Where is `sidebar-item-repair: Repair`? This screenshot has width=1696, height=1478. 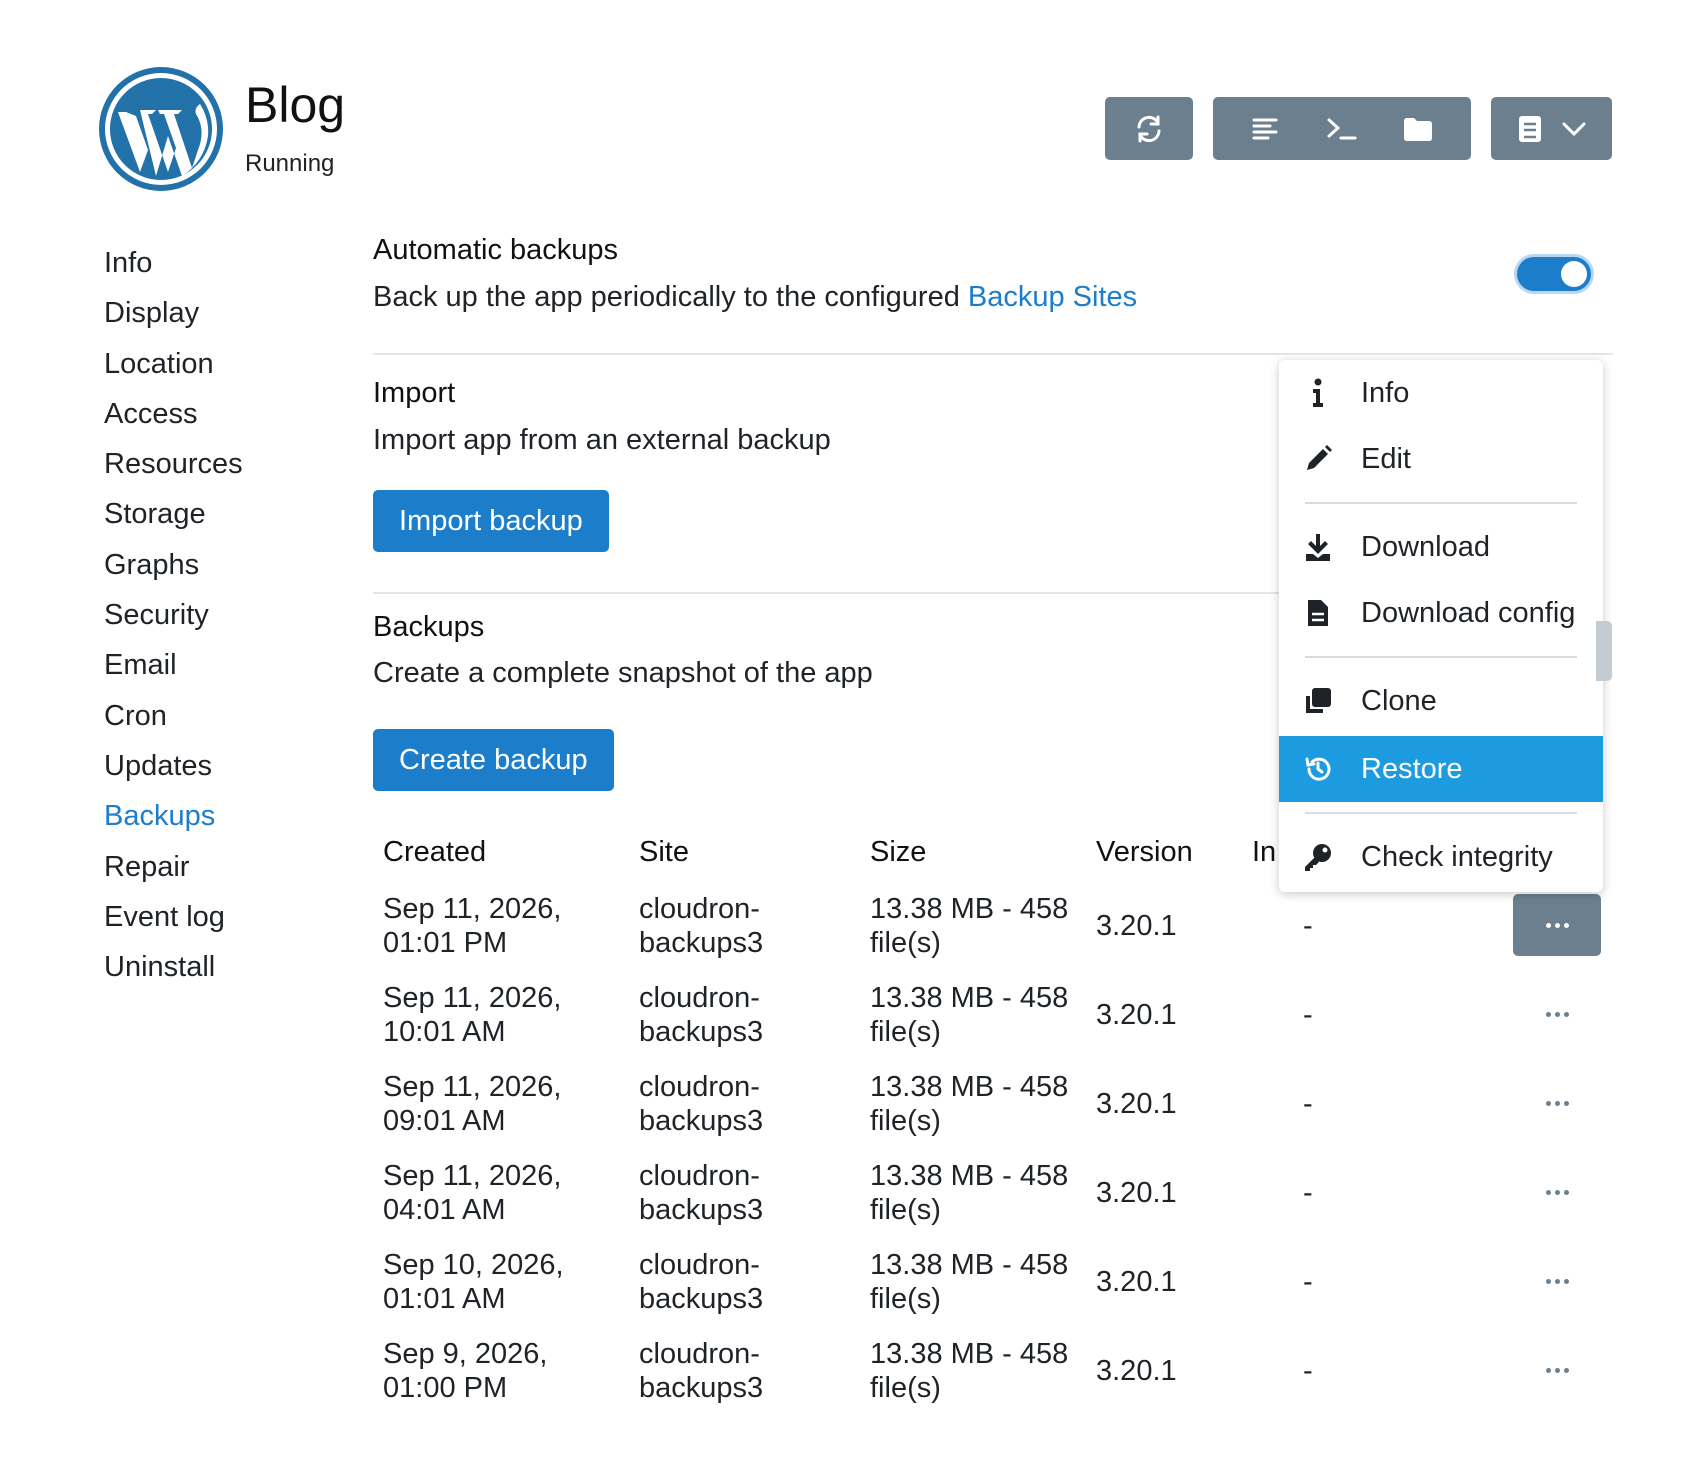 sidebar-item-repair: Repair is located at coordinates (173, 867).